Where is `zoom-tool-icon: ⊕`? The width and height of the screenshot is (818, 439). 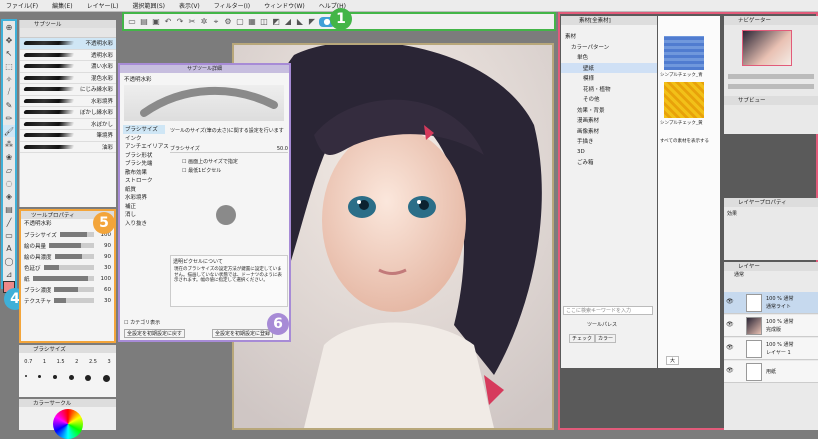
zoom-tool-icon: ⊕ is located at coordinates (9, 27).